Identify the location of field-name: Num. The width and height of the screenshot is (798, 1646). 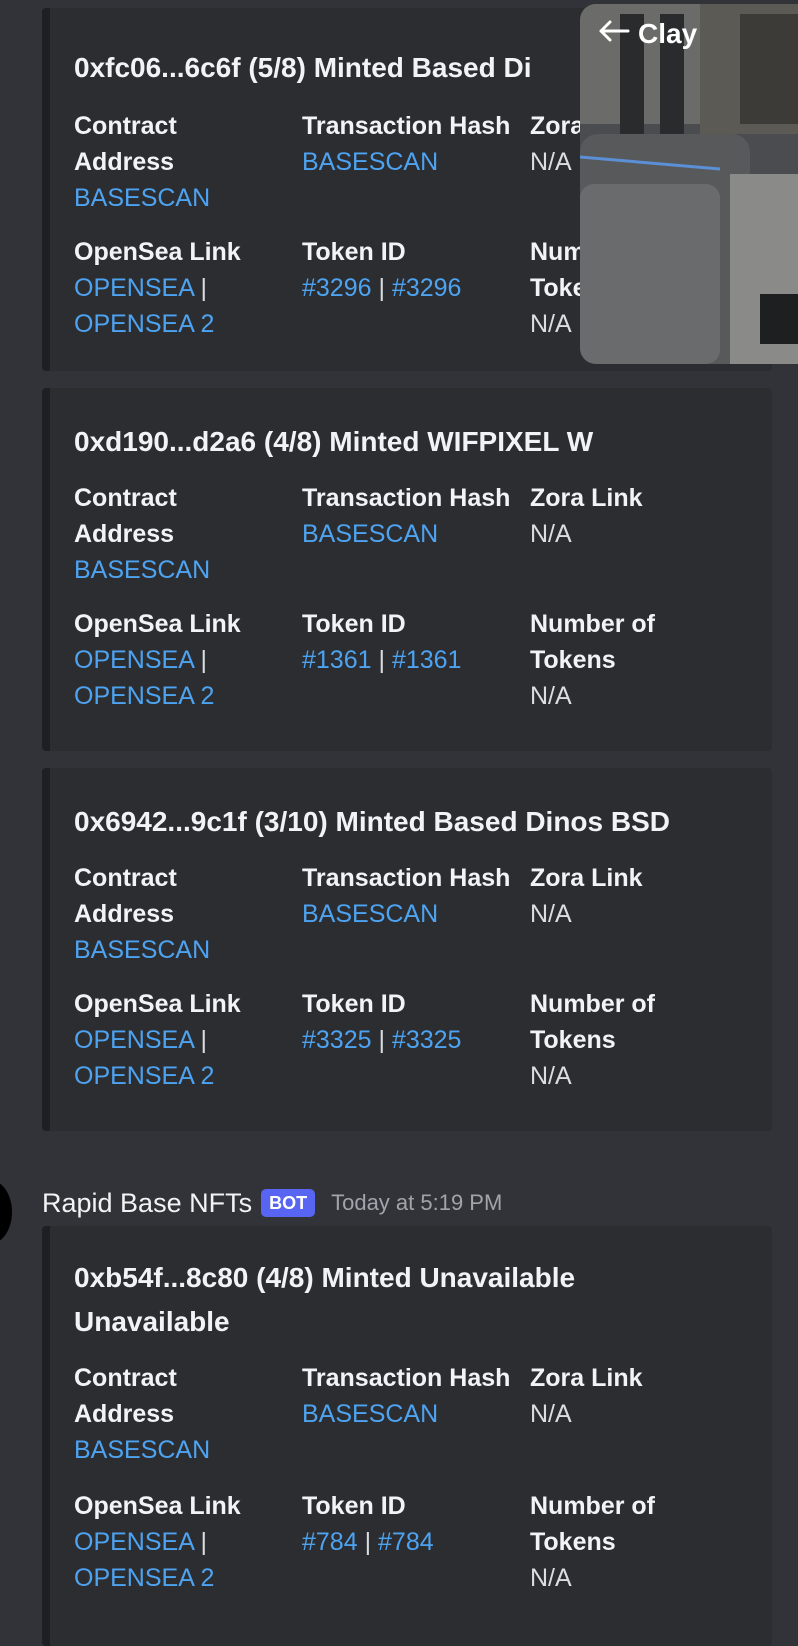
(558, 252).